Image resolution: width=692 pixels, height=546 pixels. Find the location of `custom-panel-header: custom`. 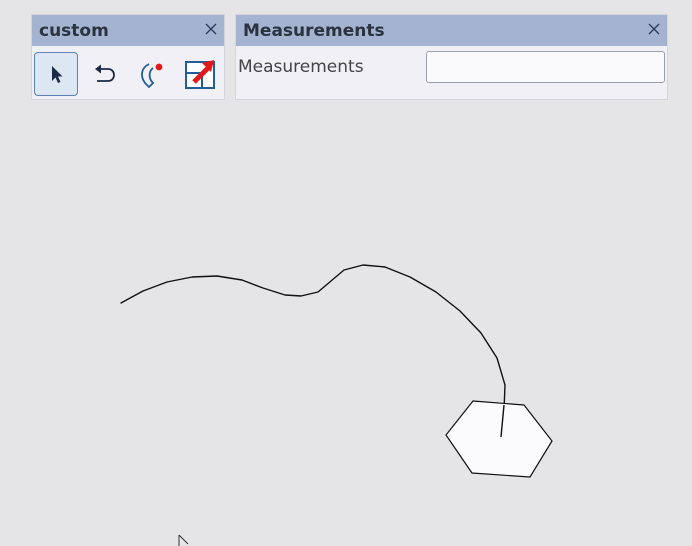

custom-panel-header: custom is located at coordinates (128, 30).